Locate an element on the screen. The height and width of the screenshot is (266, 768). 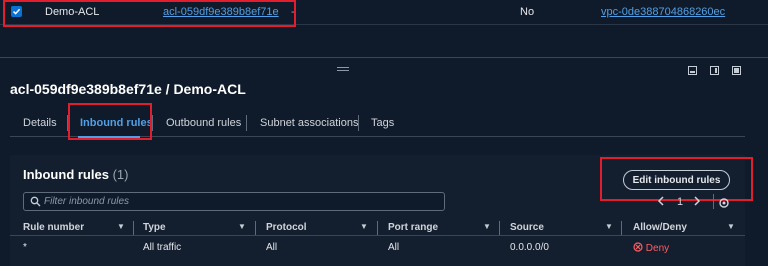
default-value: No is located at coordinates (527, 12).